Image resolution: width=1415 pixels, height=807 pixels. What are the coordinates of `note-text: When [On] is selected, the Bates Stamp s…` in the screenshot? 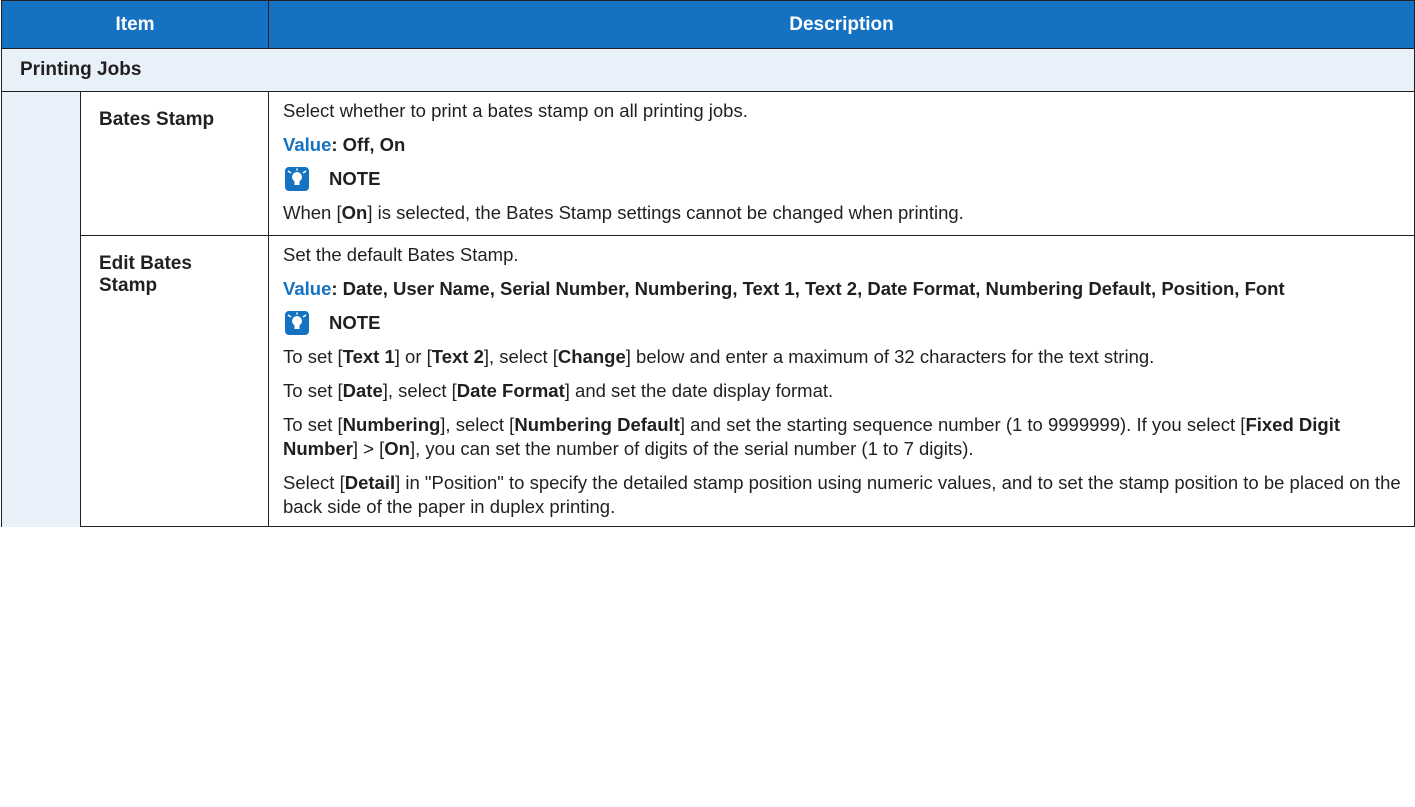 It's located at (623, 212).